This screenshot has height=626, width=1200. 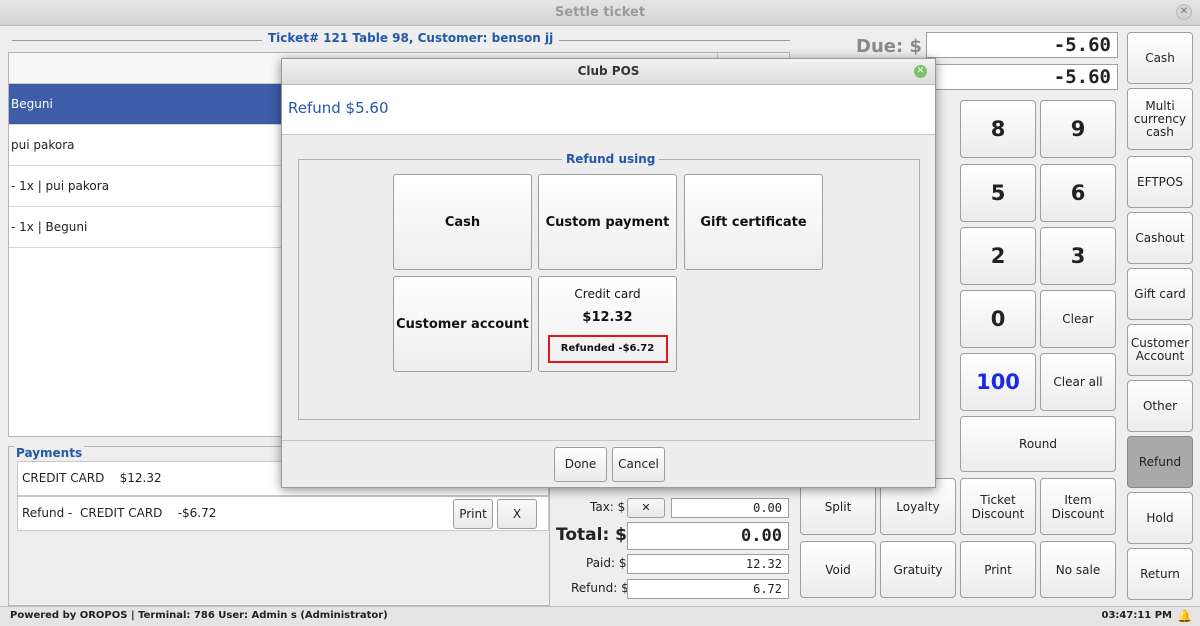 I want to click on window-title: Settle ticket, so click(x=600, y=12).